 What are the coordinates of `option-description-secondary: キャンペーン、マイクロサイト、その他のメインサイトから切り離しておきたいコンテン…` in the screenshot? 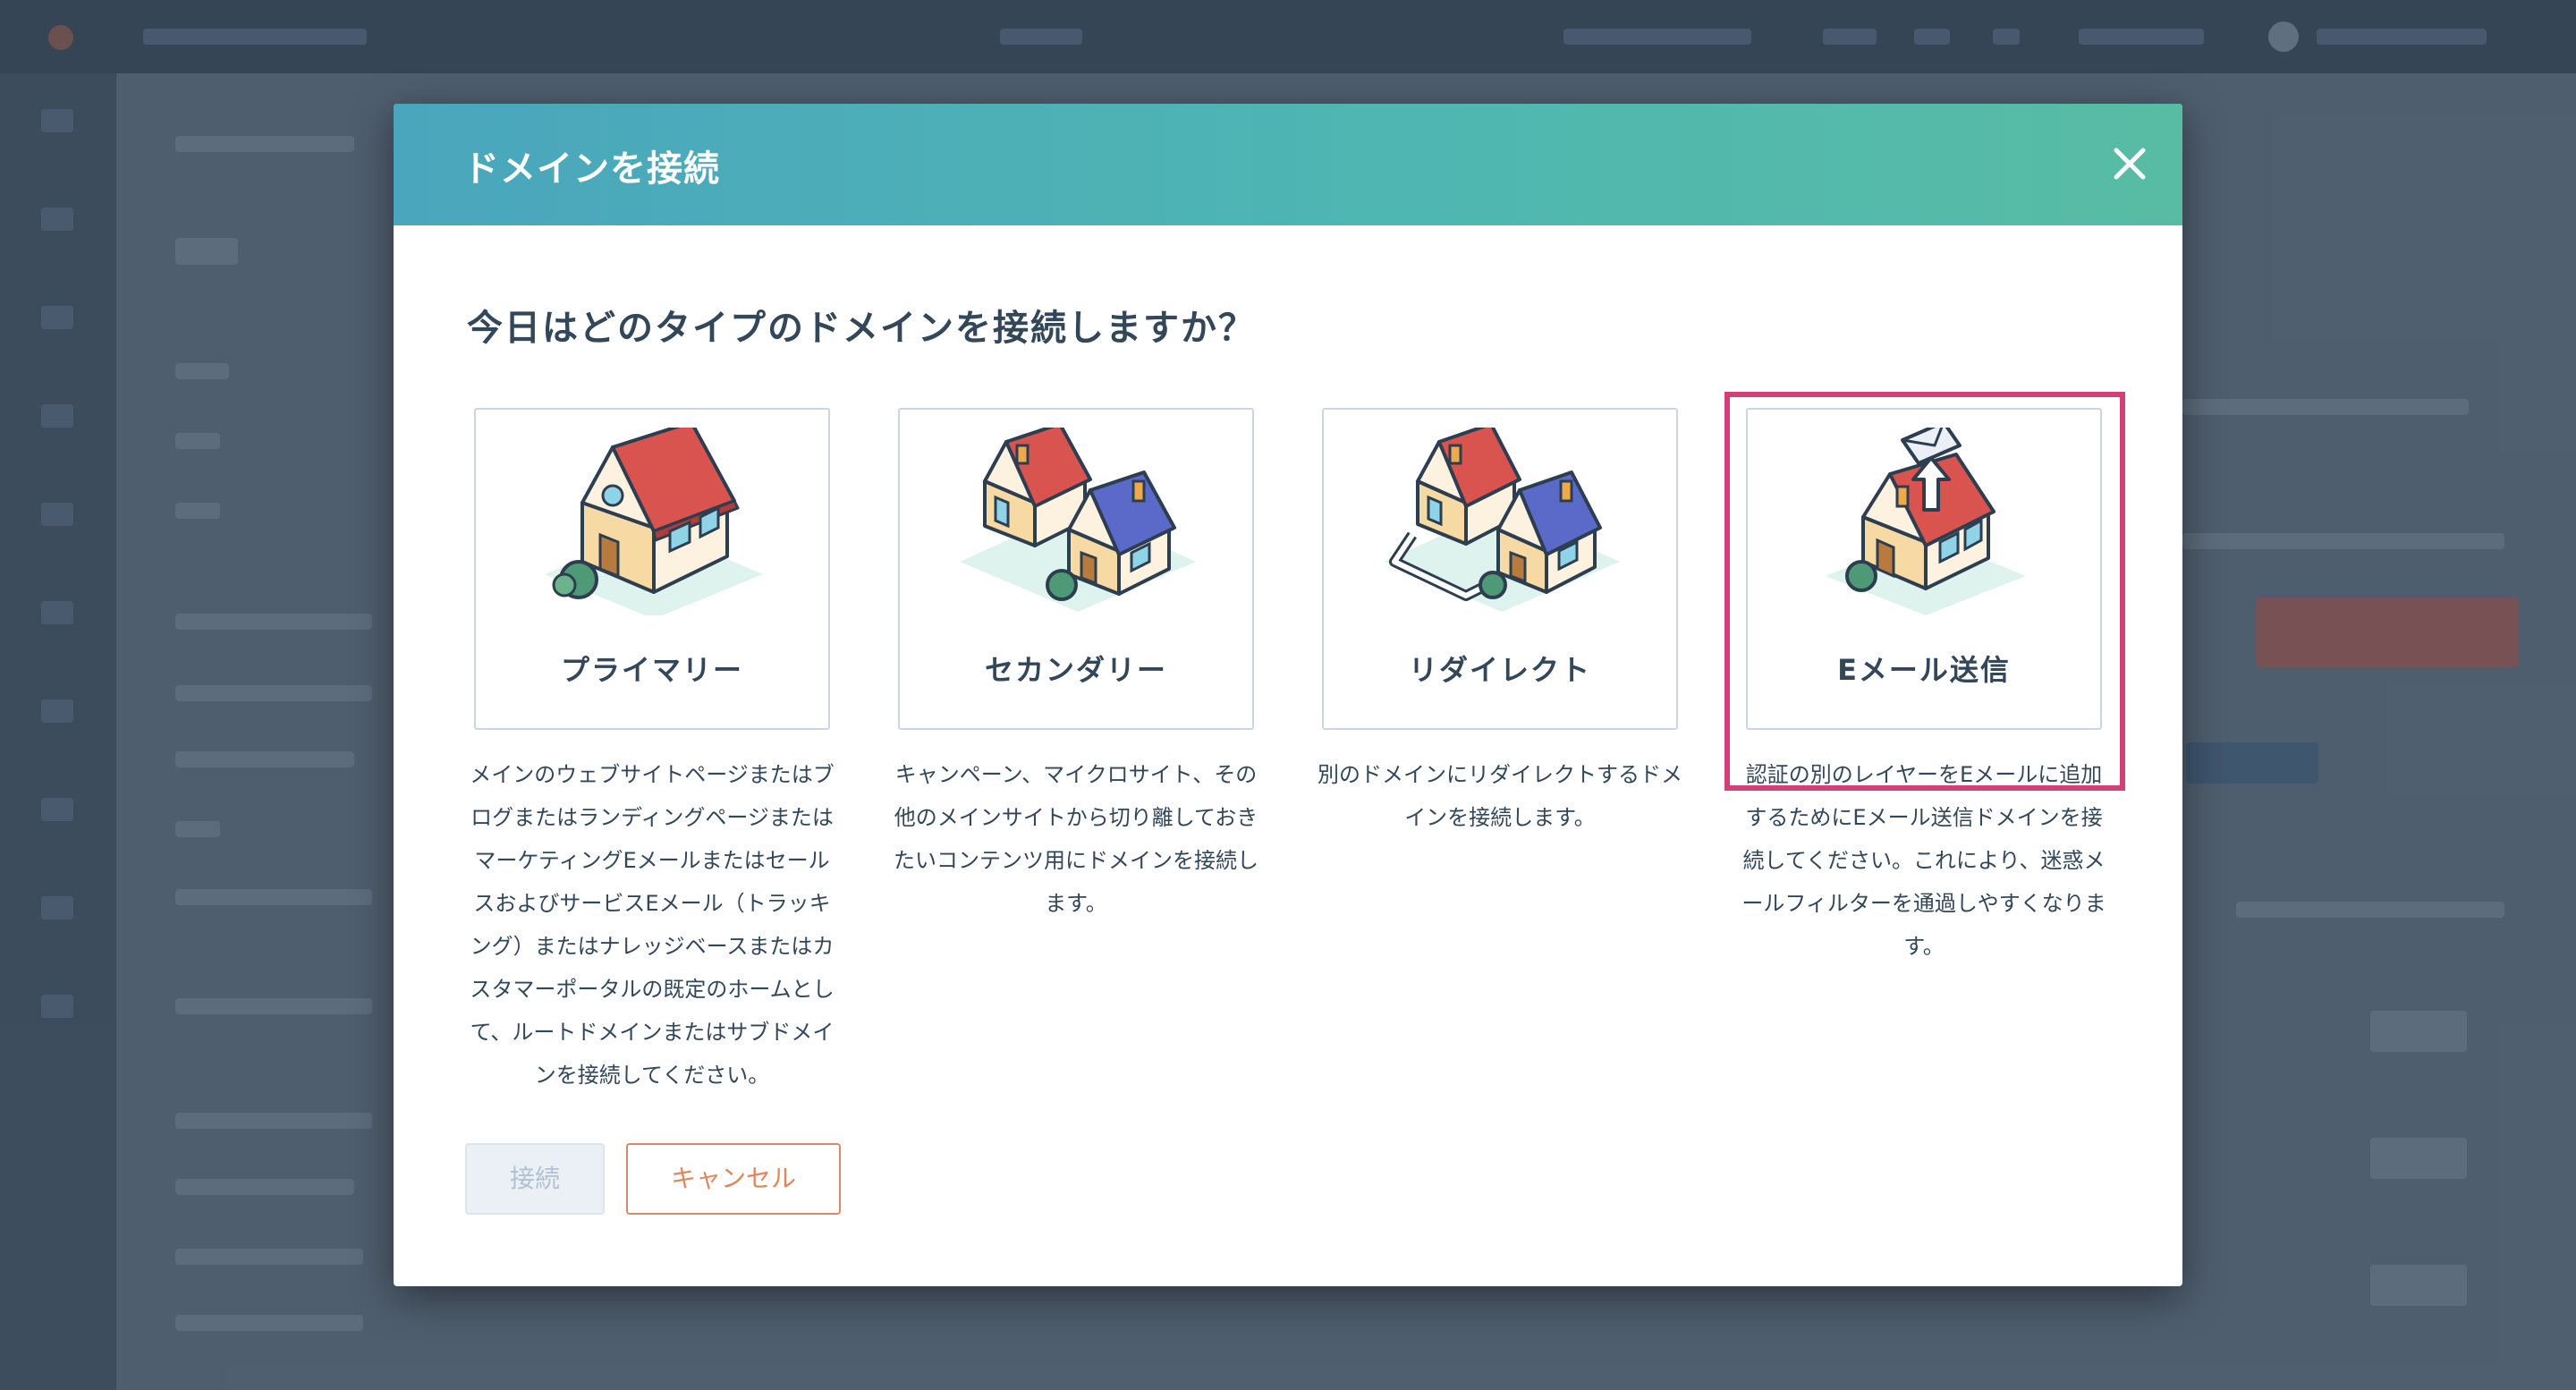 It's located at (1076, 839).